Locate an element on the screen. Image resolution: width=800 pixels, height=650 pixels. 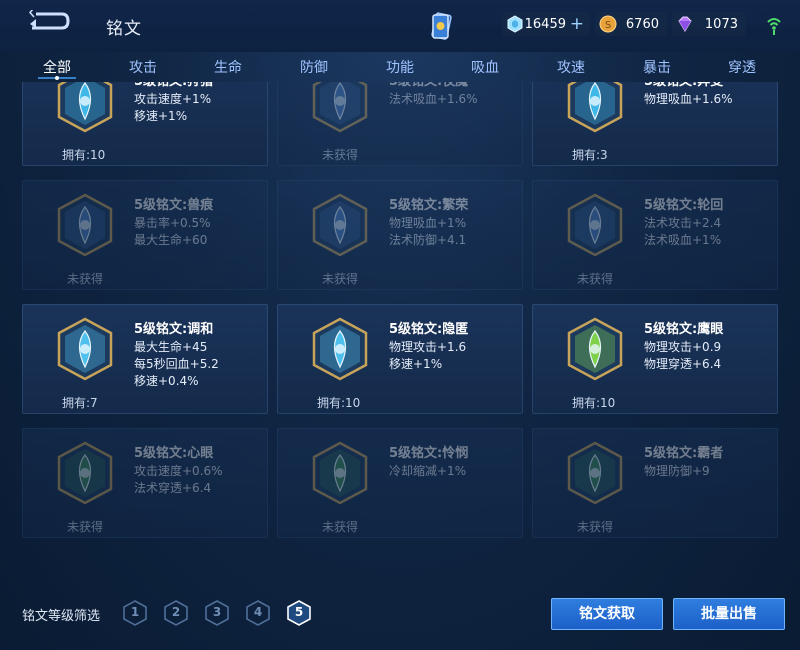
rune-card: 5级铭文:隐匿 物理攻击+1.6 移速+1% 拥有:10 is located at coordinates (400, 359).